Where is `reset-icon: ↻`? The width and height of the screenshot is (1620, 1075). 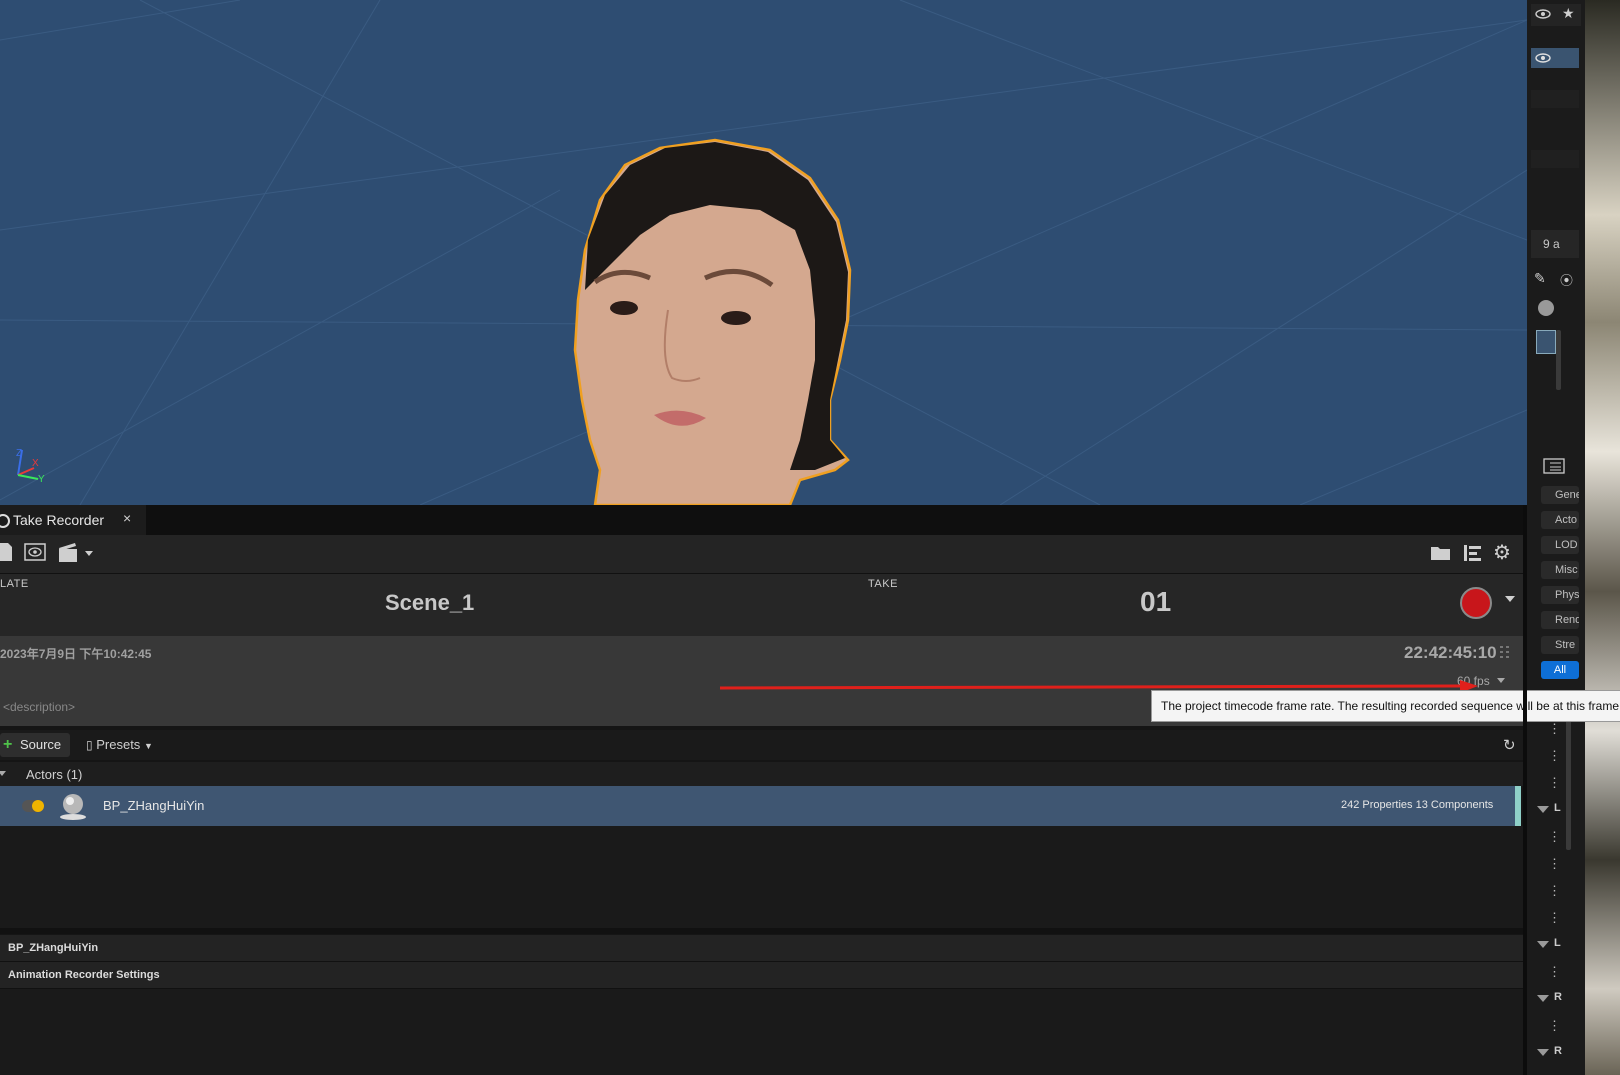 reset-icon: ↻ is located at coordinates (1509, 745).